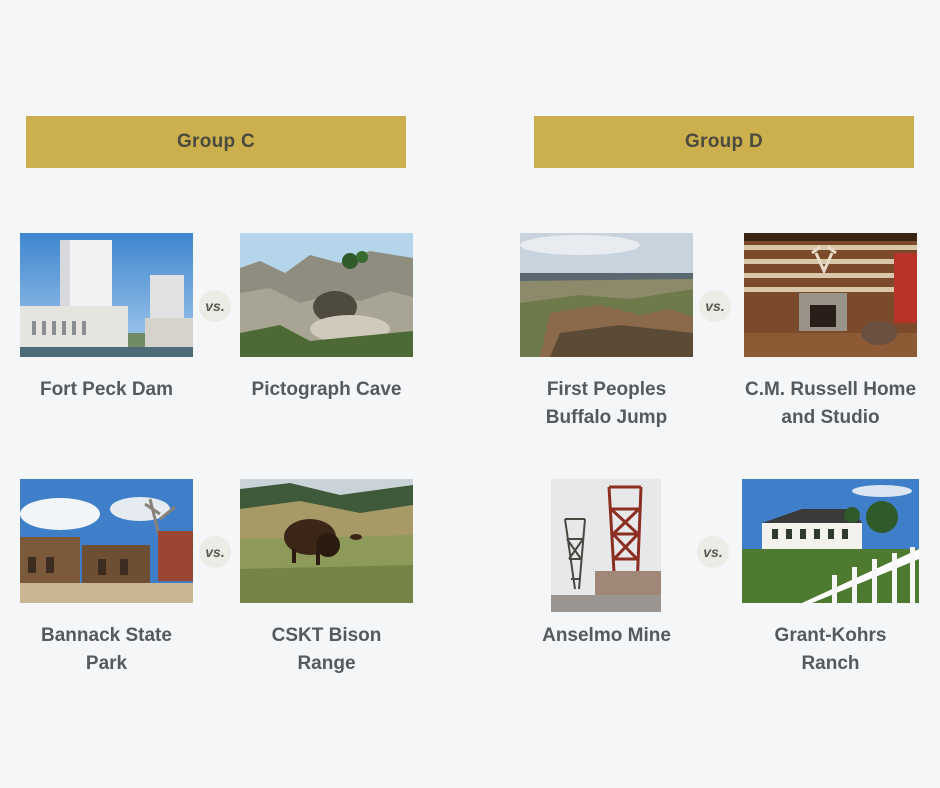 The width and height of the screenshot is (940, 788). I want to click on group-c-header: Group C, so click(216, 142).